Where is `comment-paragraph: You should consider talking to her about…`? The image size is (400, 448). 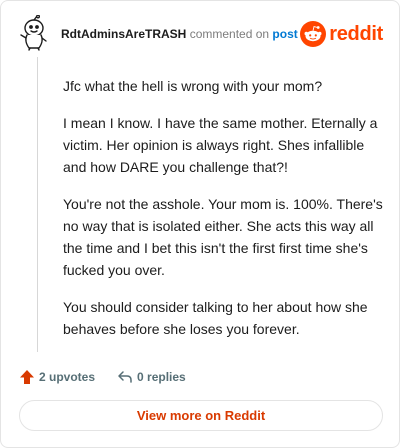
comment-paragraph: You should consider talking to her about… is located at coordinates (215, 318).